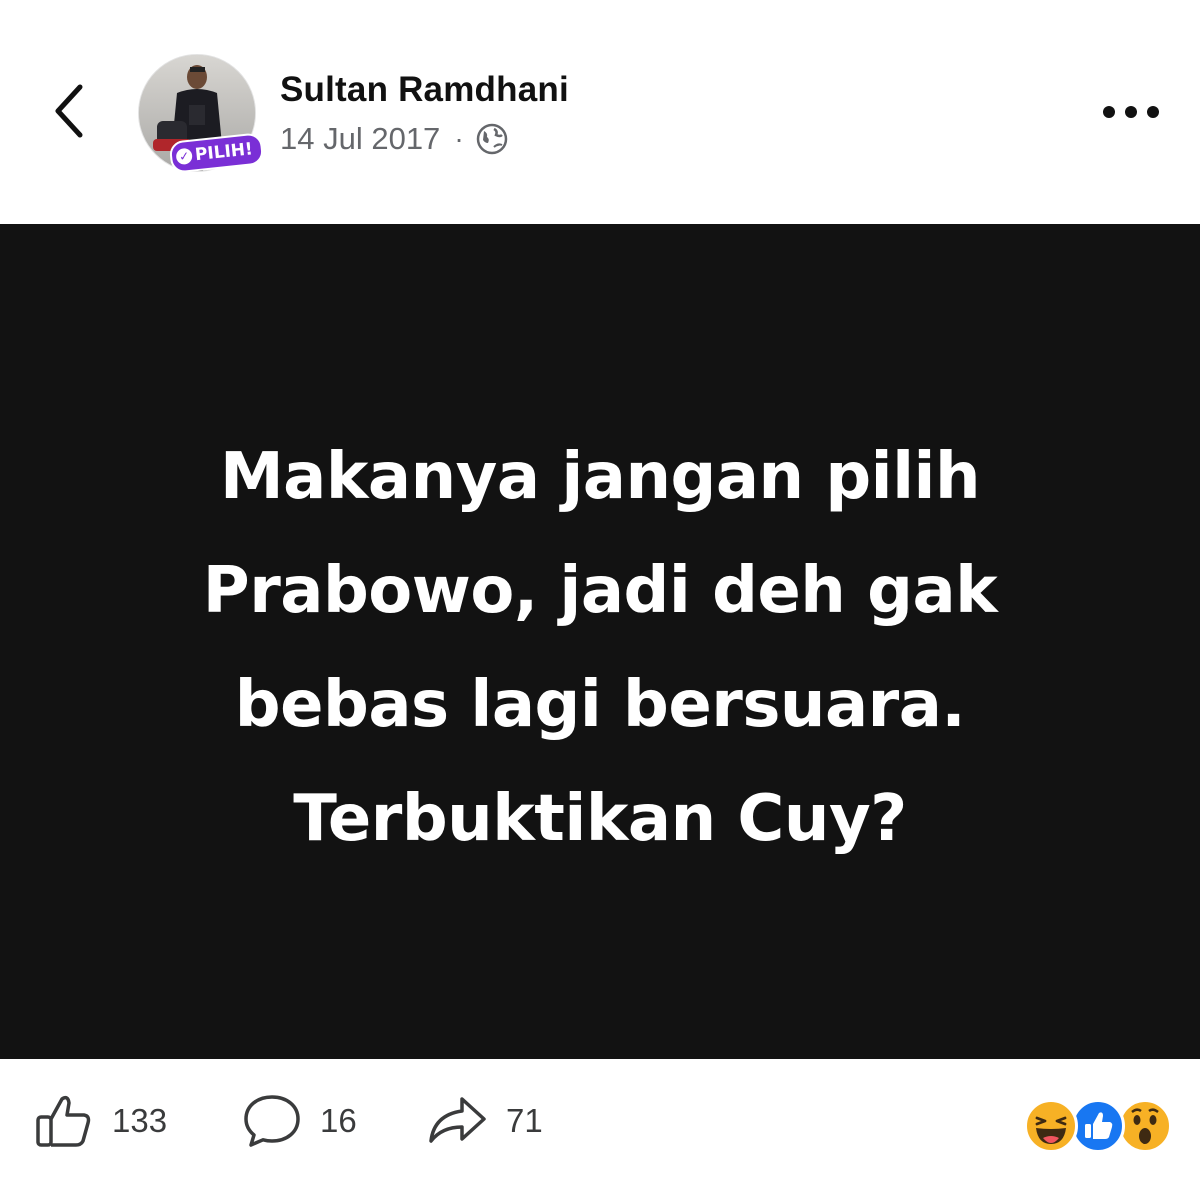 The width and height of the screenshot is (1200, 1187). What do you see at coordinates (224, 152) in the screenshot?
I see `avatar-badge-label: PILIH!` at bounding box center [224, 152].